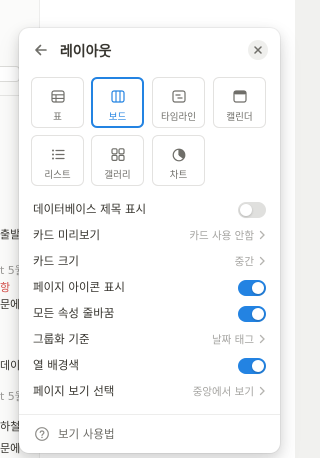 The width and height of the screenshot is (320, 458). What do you see at coordinates (233, 340) in the screenshot?
I see `setting-value: 날짜 태그` at bounding box center [233, 340].